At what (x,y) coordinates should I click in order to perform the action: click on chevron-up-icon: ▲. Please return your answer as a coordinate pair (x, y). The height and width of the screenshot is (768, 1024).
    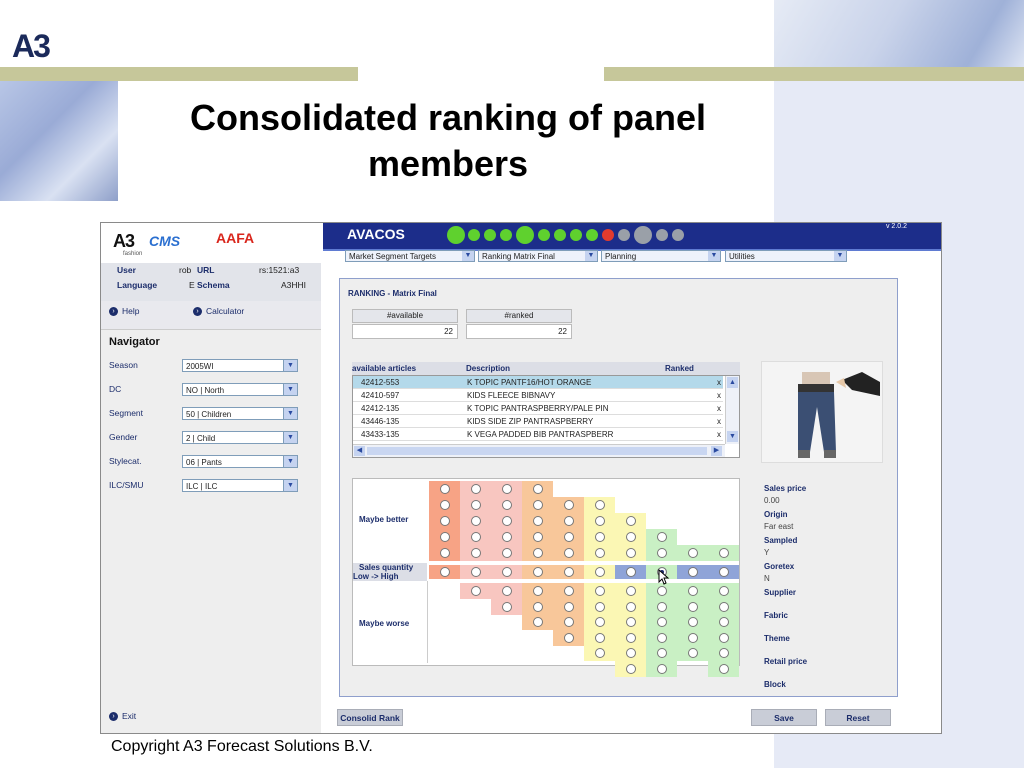
    Looking at the image, I should click on (732, 382).